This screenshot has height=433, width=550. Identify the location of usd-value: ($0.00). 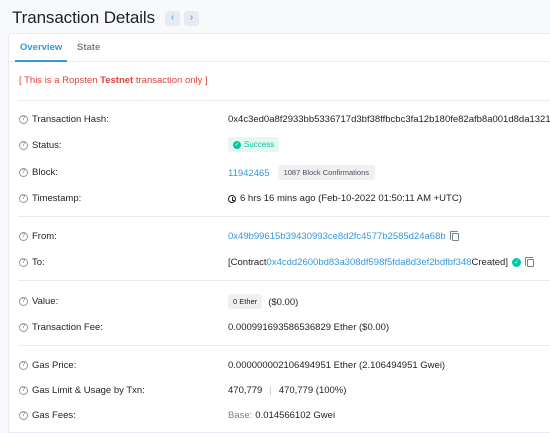
(283, 302).